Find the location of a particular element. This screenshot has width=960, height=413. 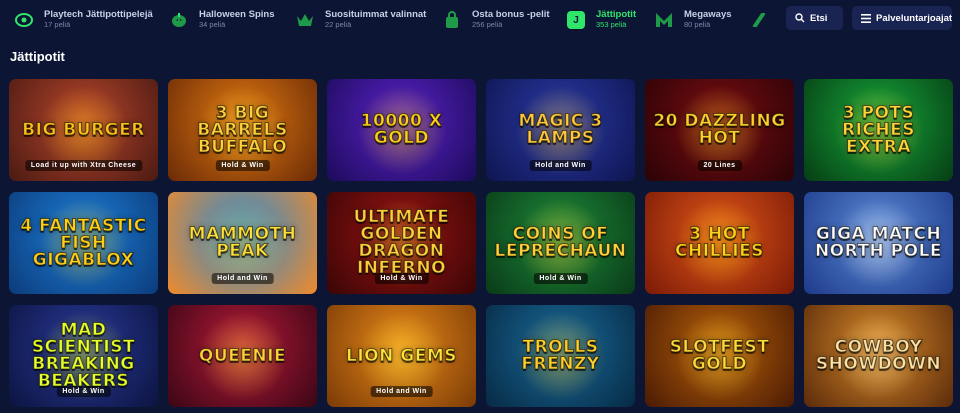

game-title: Mammoth Peak is located at coordinates (242, 242).